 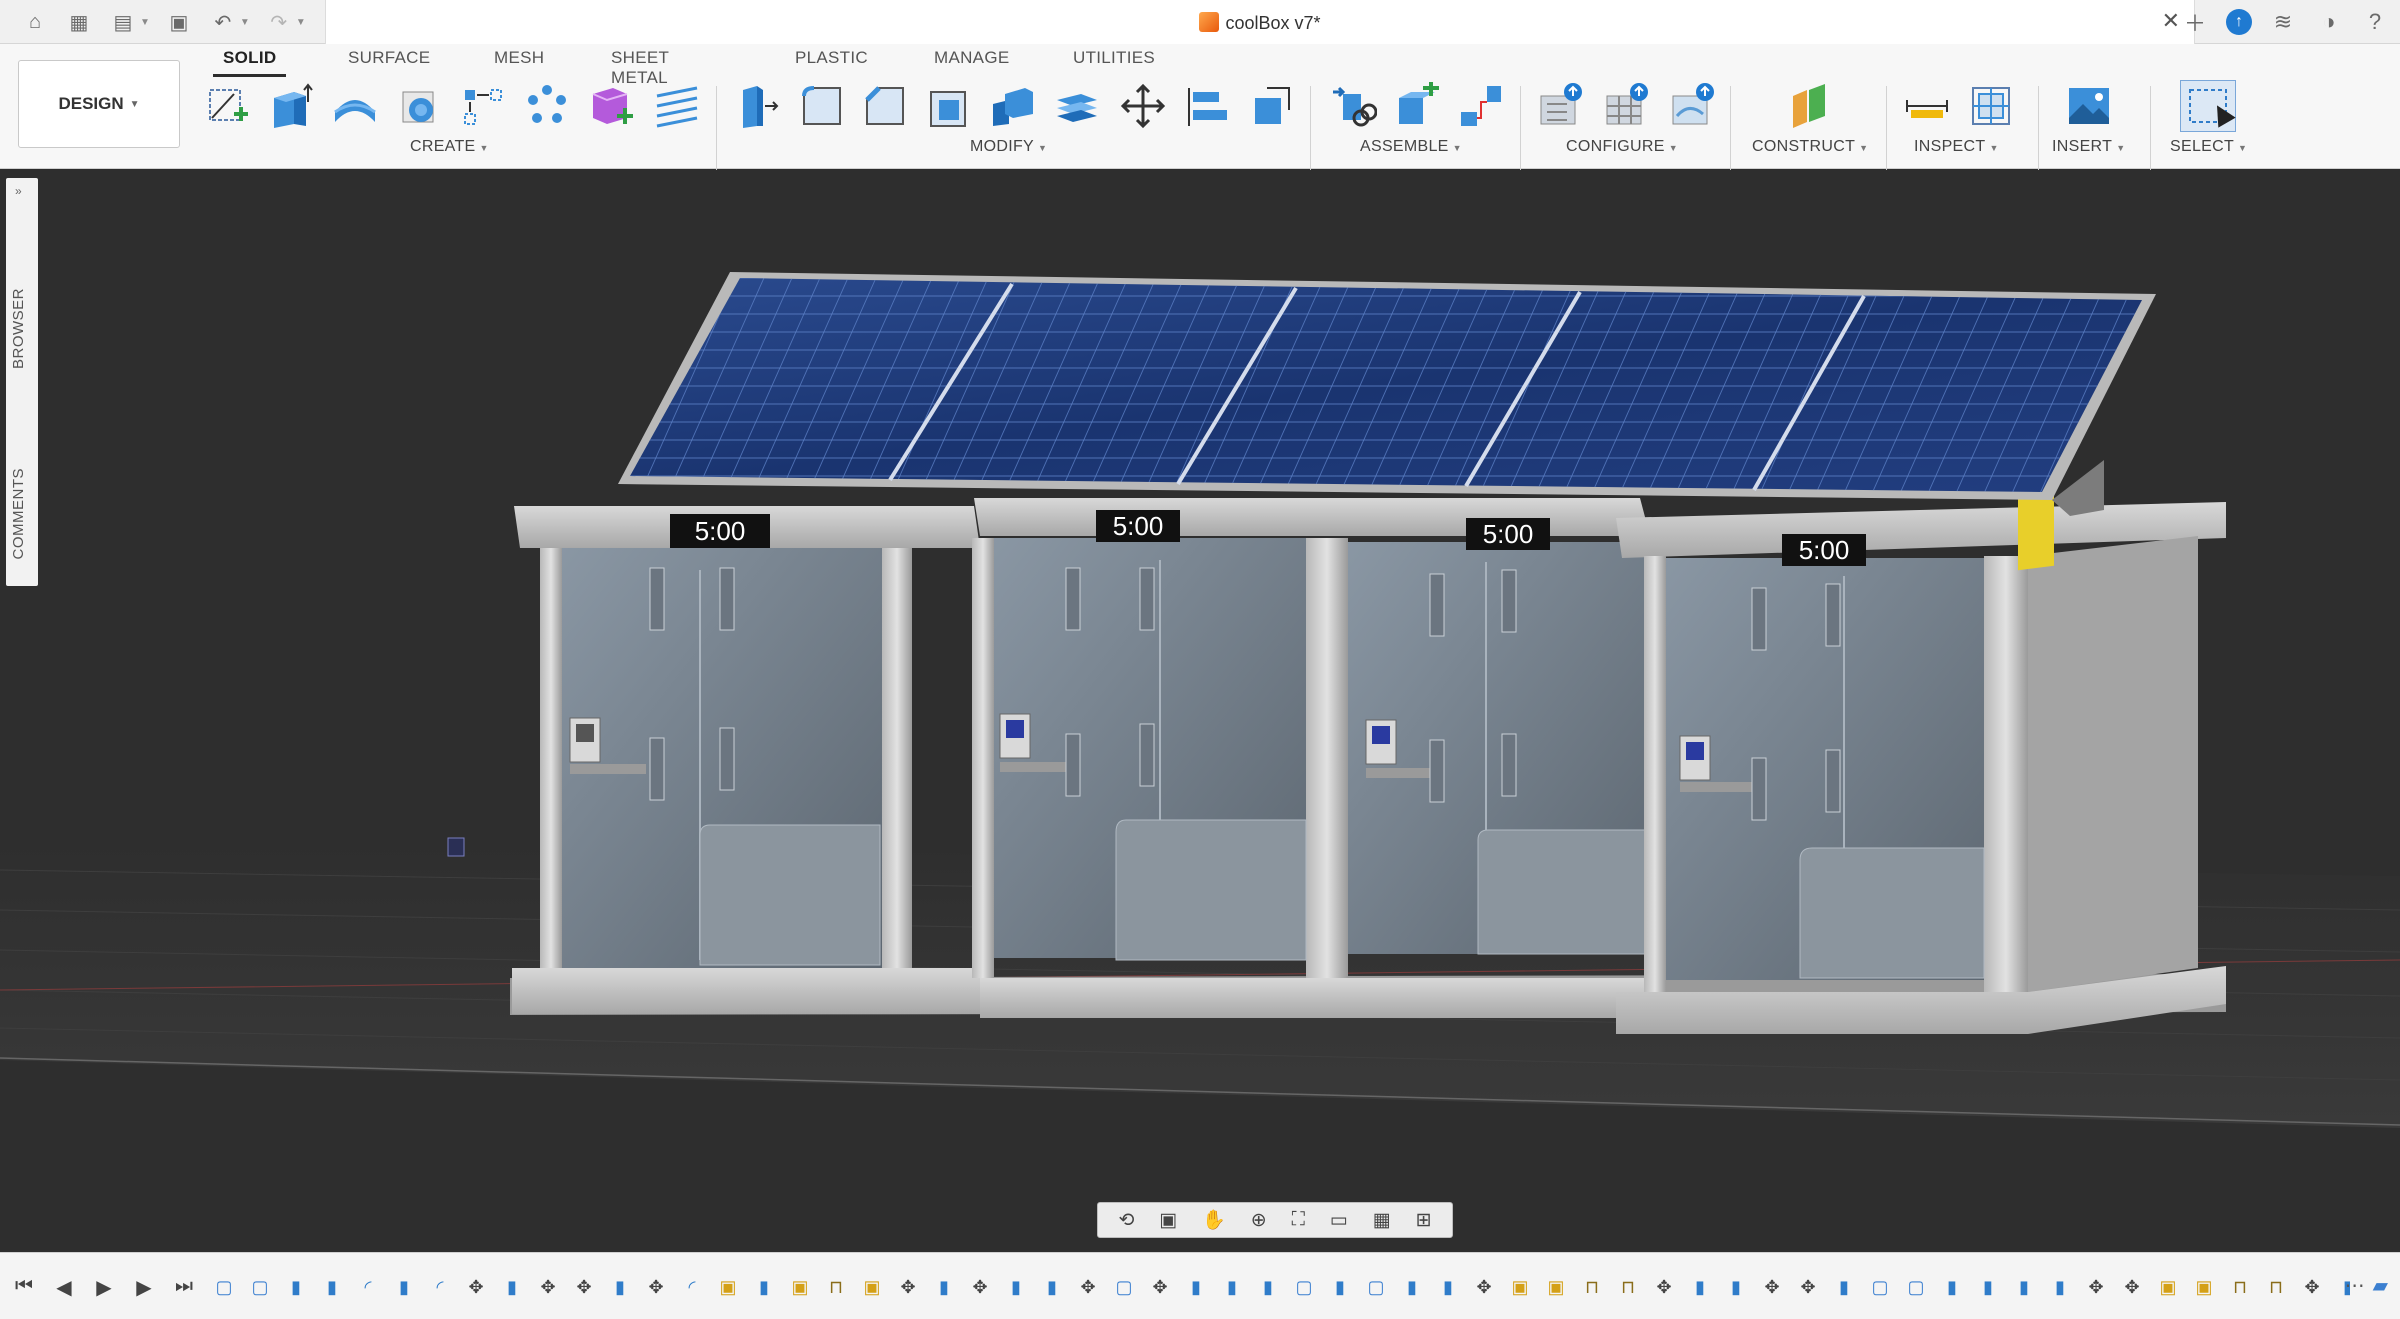 I want to click on fillet-icon, so click(x=822, y=106).